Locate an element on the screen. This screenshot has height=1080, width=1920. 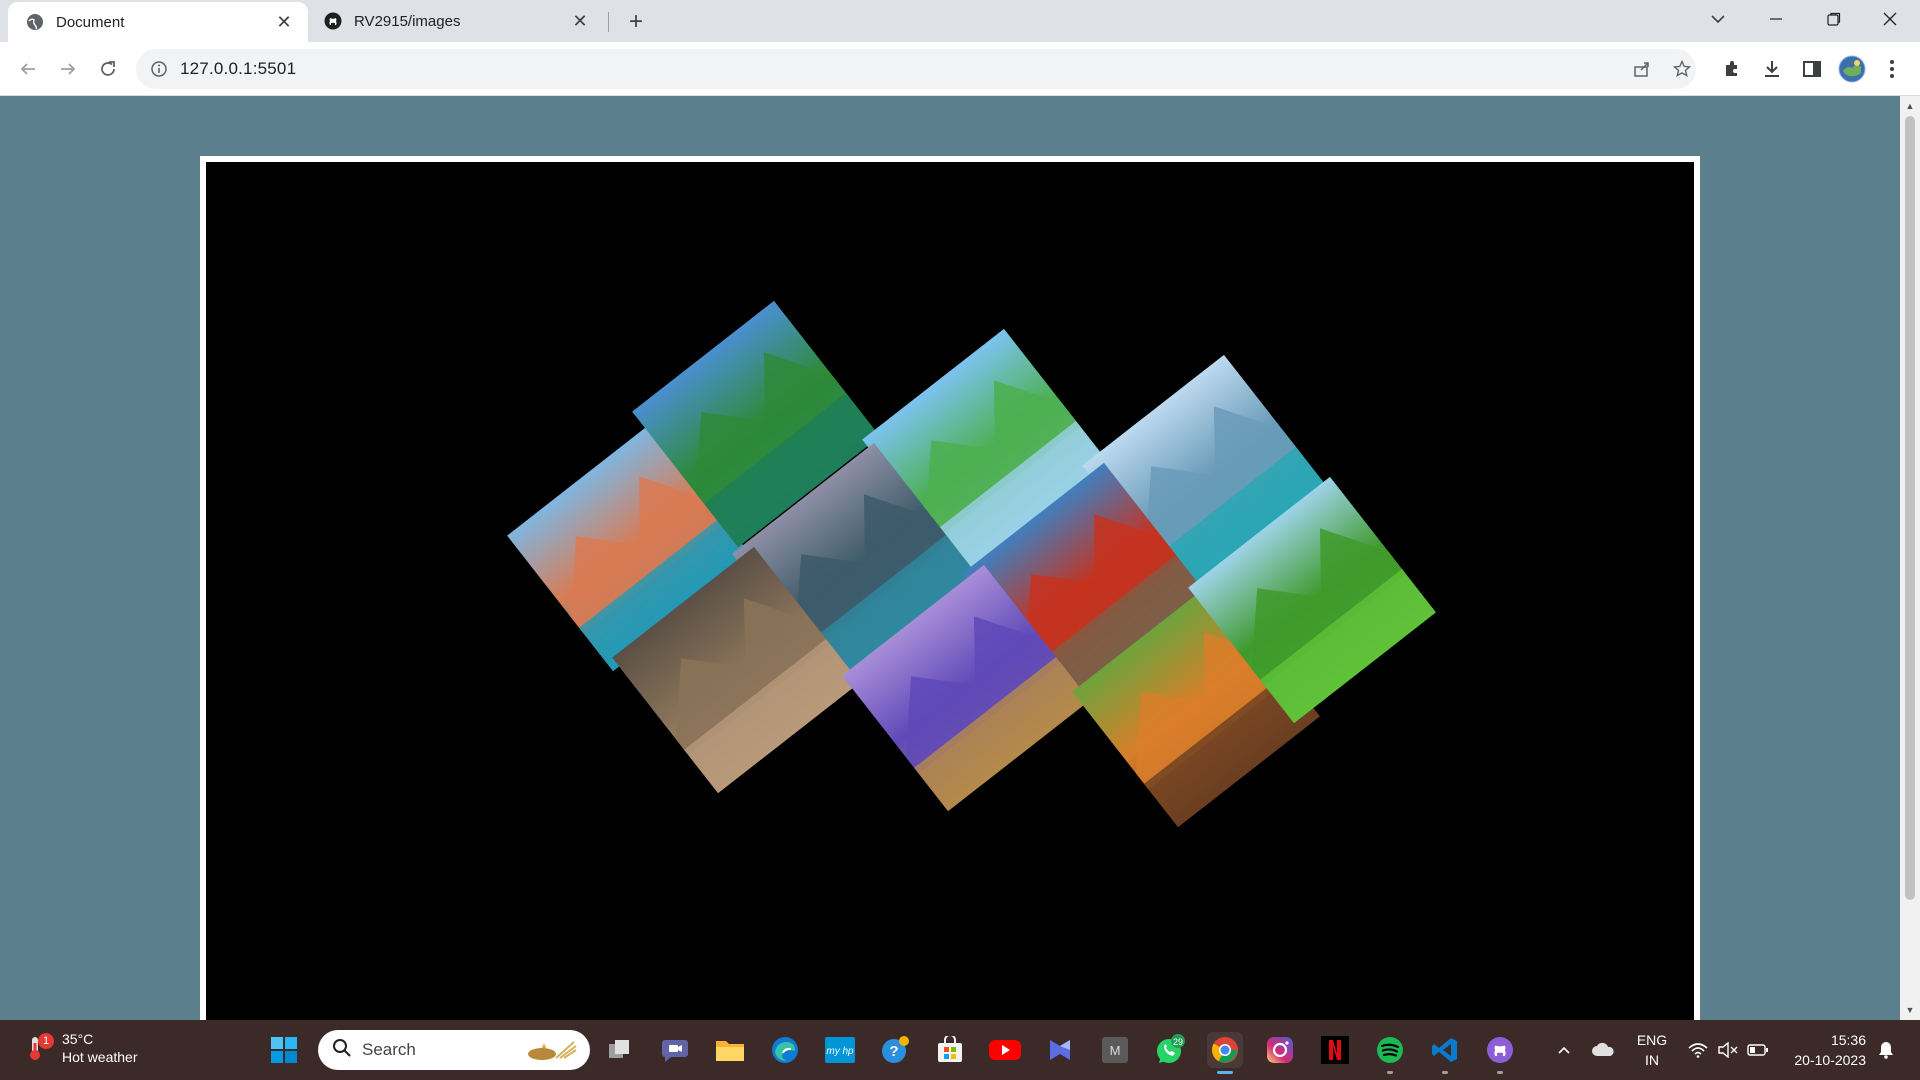
tab-bar: Document ✕ RV2915/images ✕ + is located at coordinates (960, 21).